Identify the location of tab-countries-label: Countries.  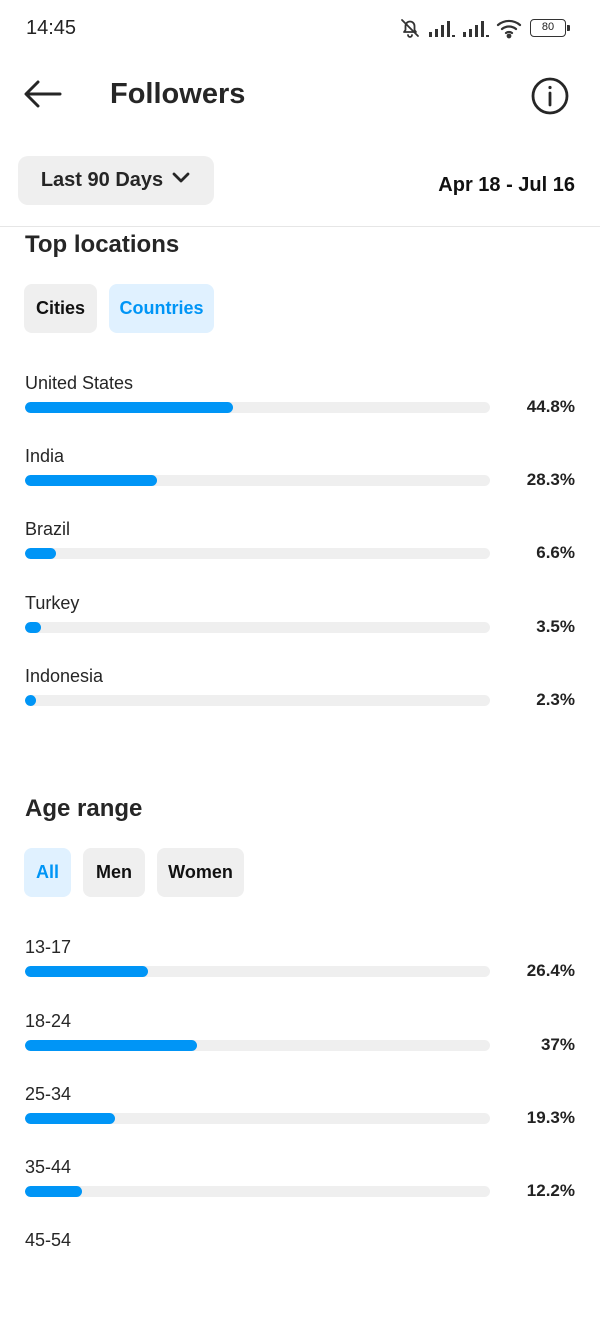
(161, 308).